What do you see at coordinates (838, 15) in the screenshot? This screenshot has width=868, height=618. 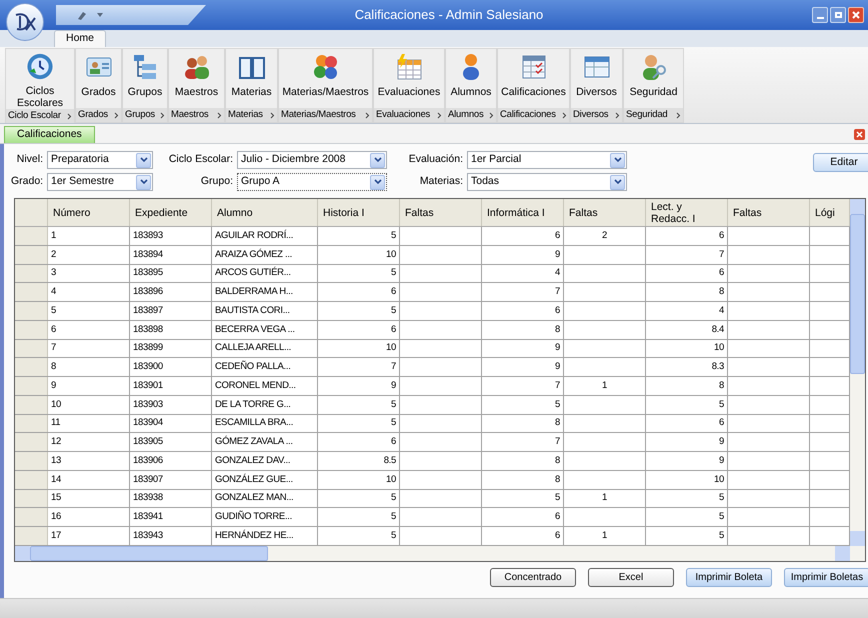 I see `restore-button` at bounding box center [838, 15].